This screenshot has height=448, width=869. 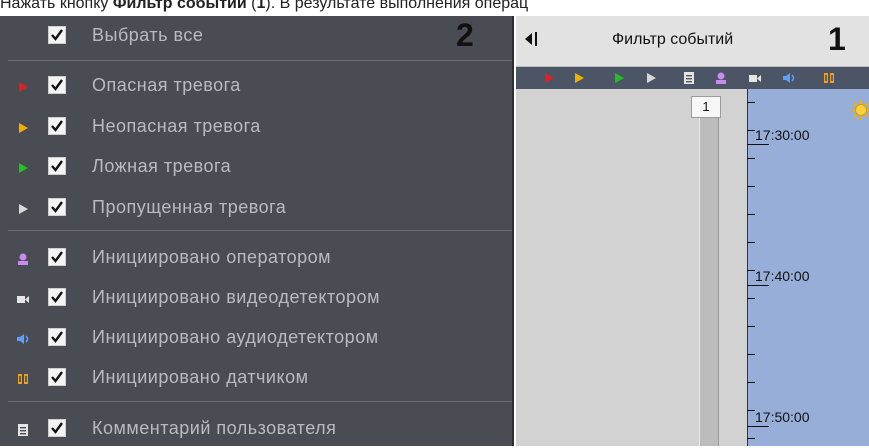 What do you see at coordinates (706, 107) in the screenshot?
I see `position-marker: 1` at bounding box center [706, 107].